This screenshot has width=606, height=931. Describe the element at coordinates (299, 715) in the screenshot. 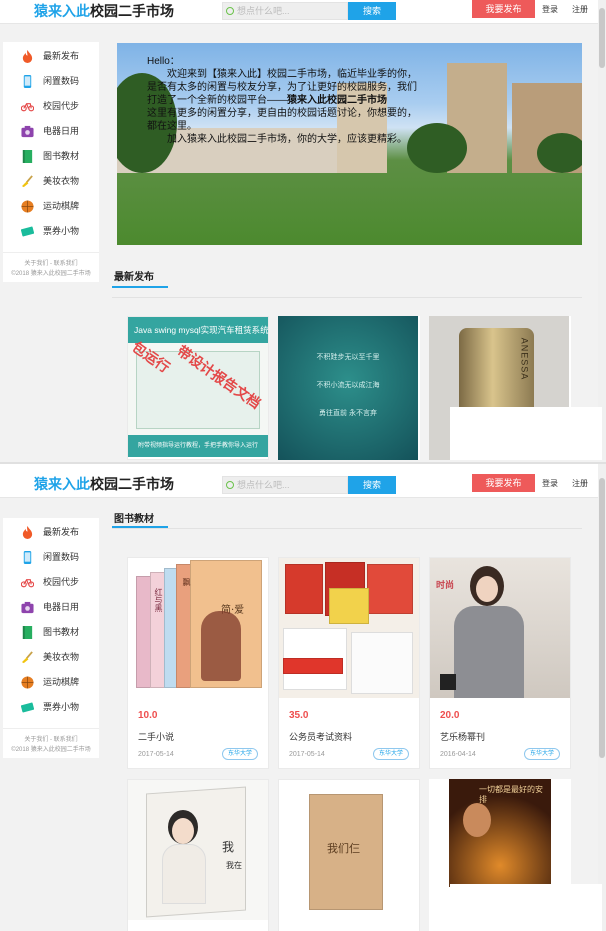

I see `card-price: 35.0` at that location.